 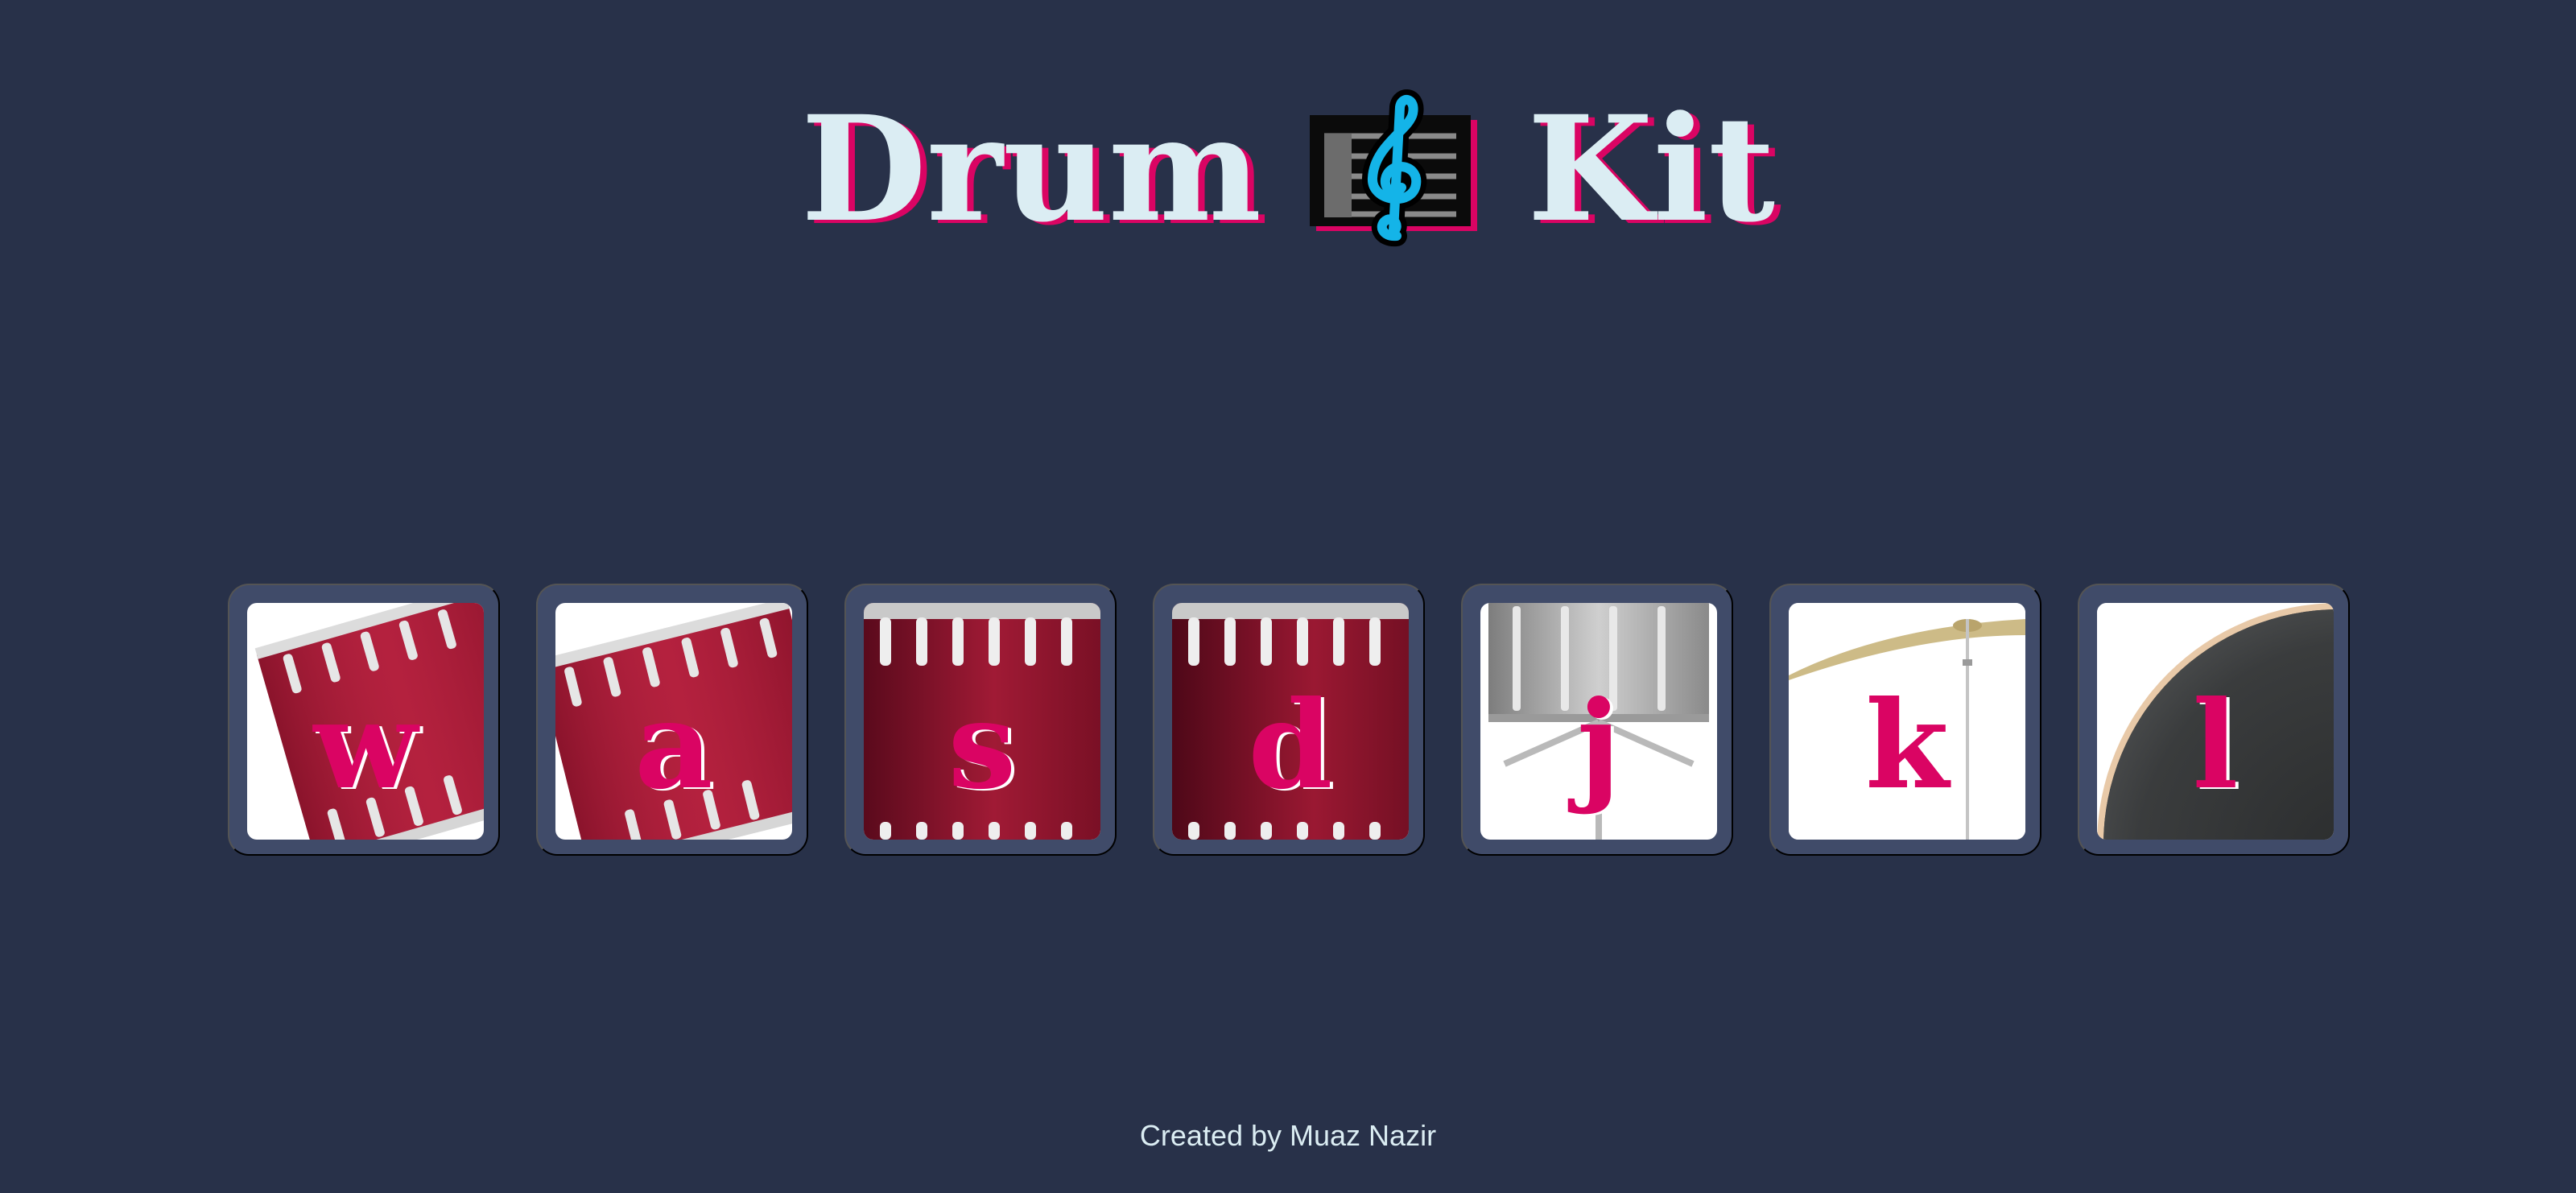 I want to click on drum-button-w: w, so click(x=364, y=720).